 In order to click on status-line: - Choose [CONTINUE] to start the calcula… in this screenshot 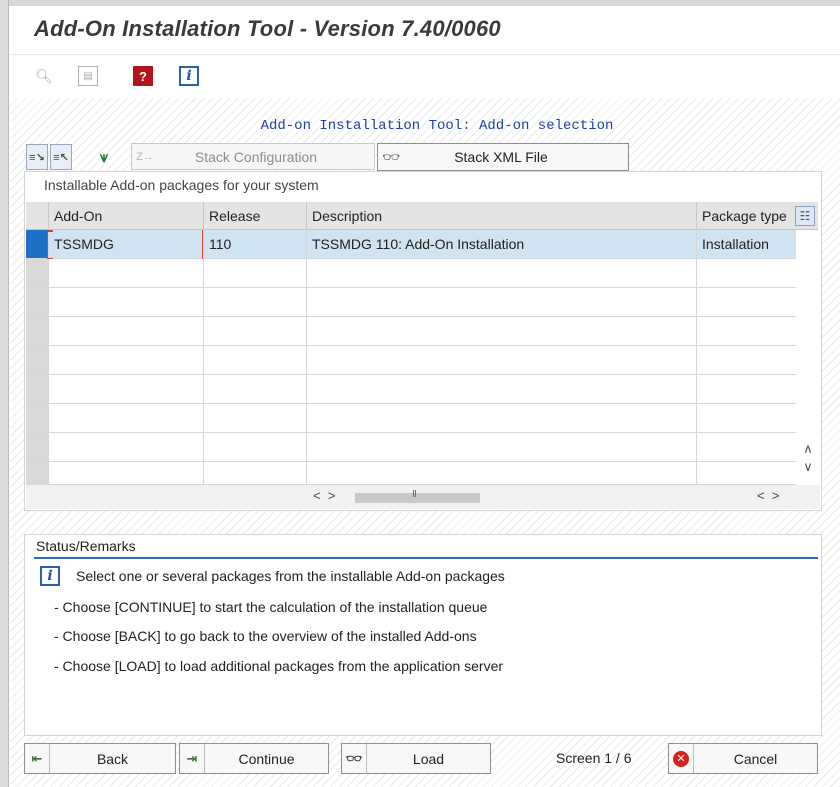, I will do `click(271, 607)`.